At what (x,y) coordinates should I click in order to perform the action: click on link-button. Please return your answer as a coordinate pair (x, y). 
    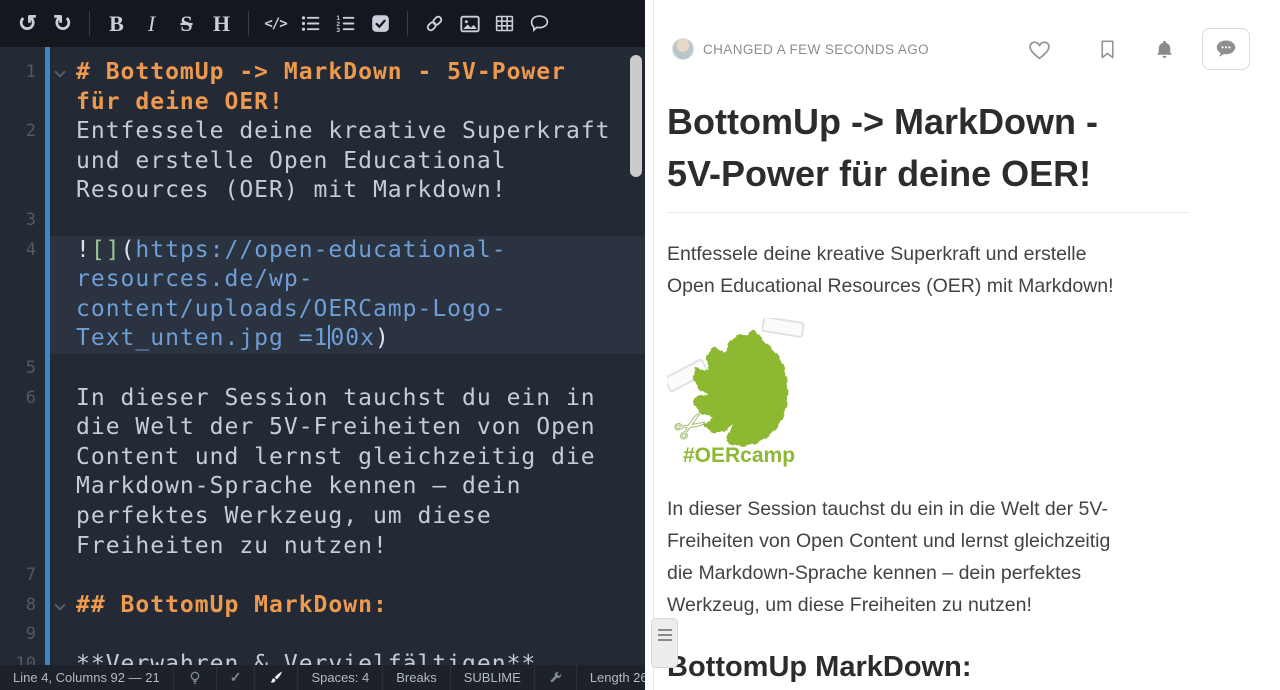
    Looking at the image, I should click on (434, 24).